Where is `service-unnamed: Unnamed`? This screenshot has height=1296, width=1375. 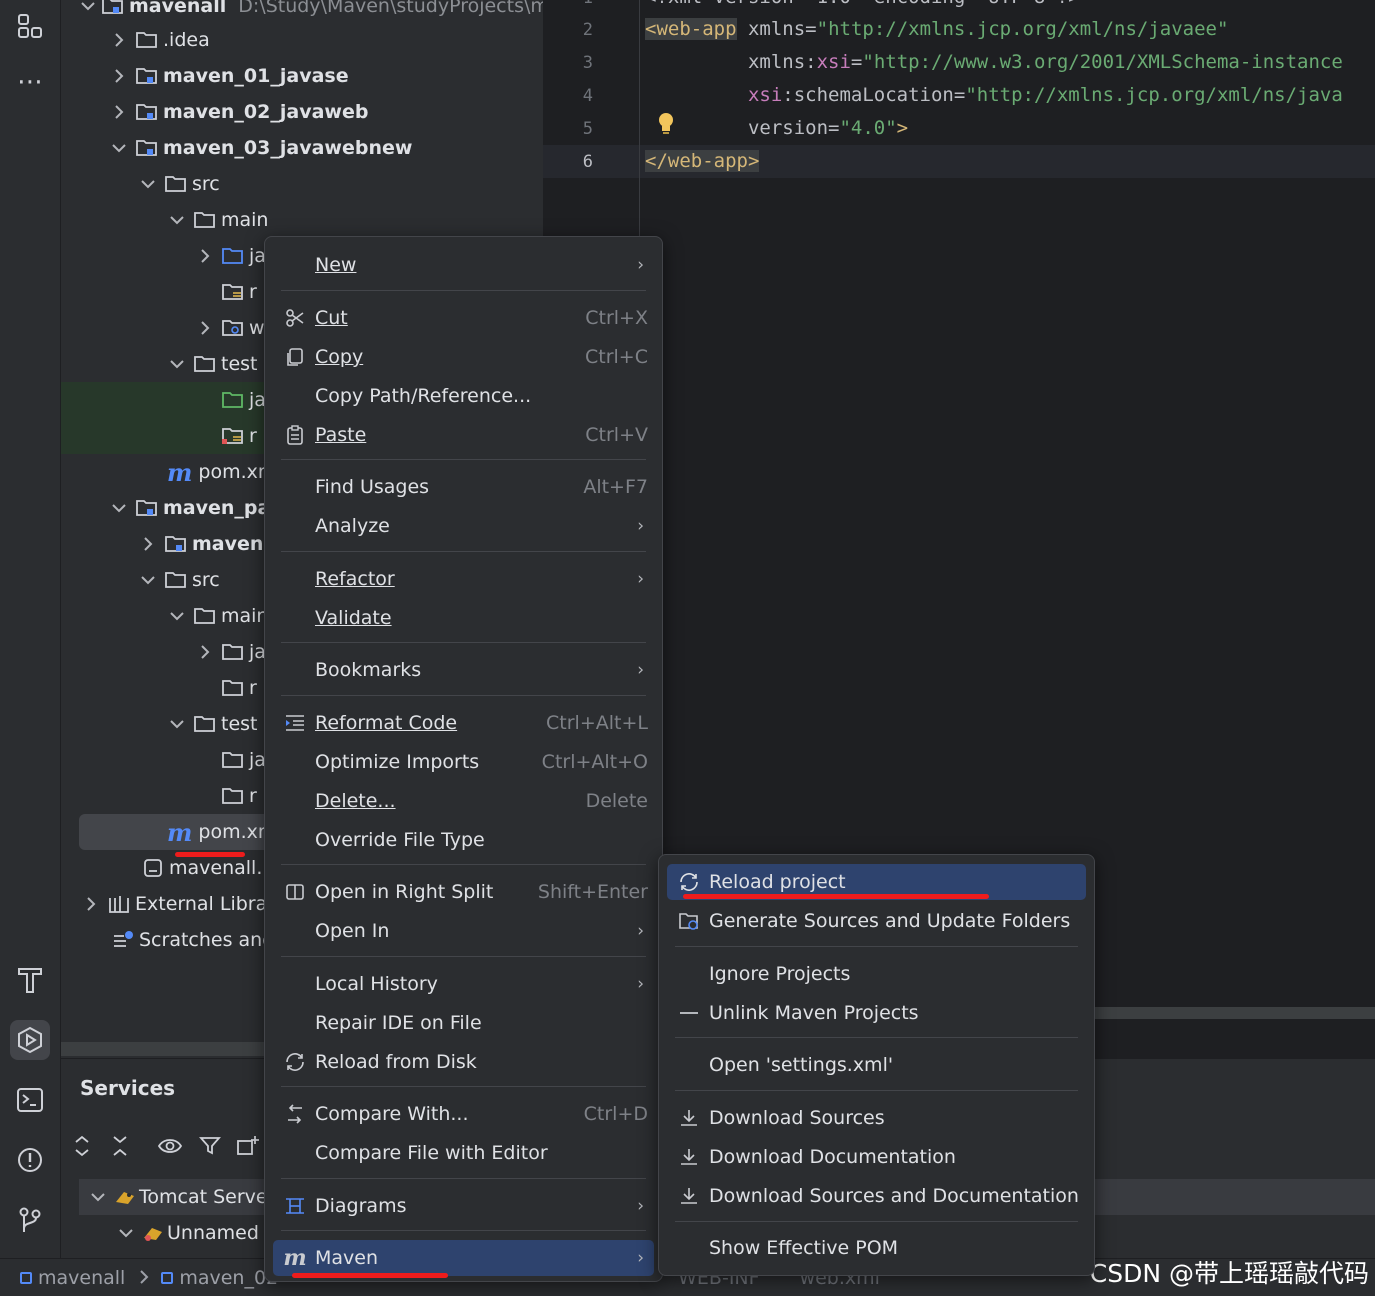
service-unnamed: Unnamed is located at coordinates (169, 1233).